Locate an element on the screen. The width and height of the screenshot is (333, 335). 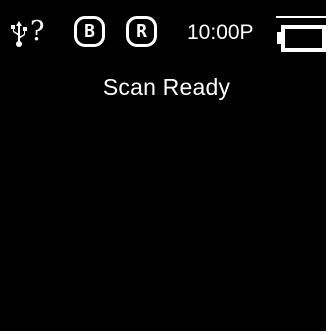
clock: 10:00P is located at coordinates (220, 32).